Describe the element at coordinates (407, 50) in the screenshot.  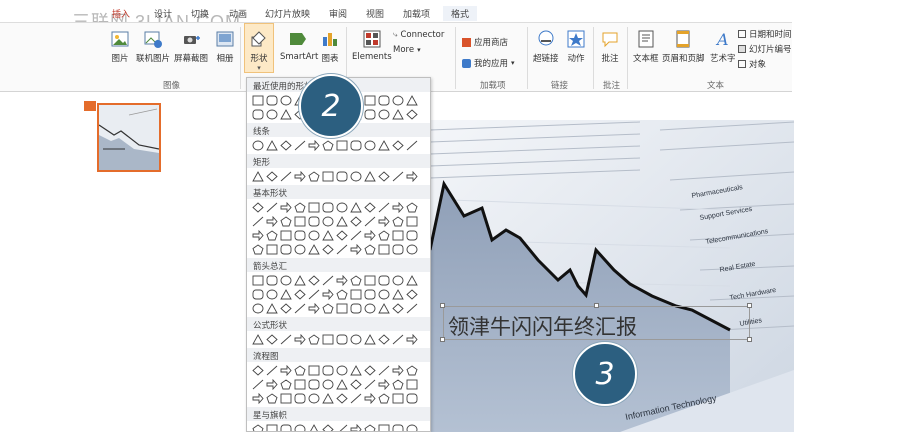
I see `more-button: More ▾` at that location.